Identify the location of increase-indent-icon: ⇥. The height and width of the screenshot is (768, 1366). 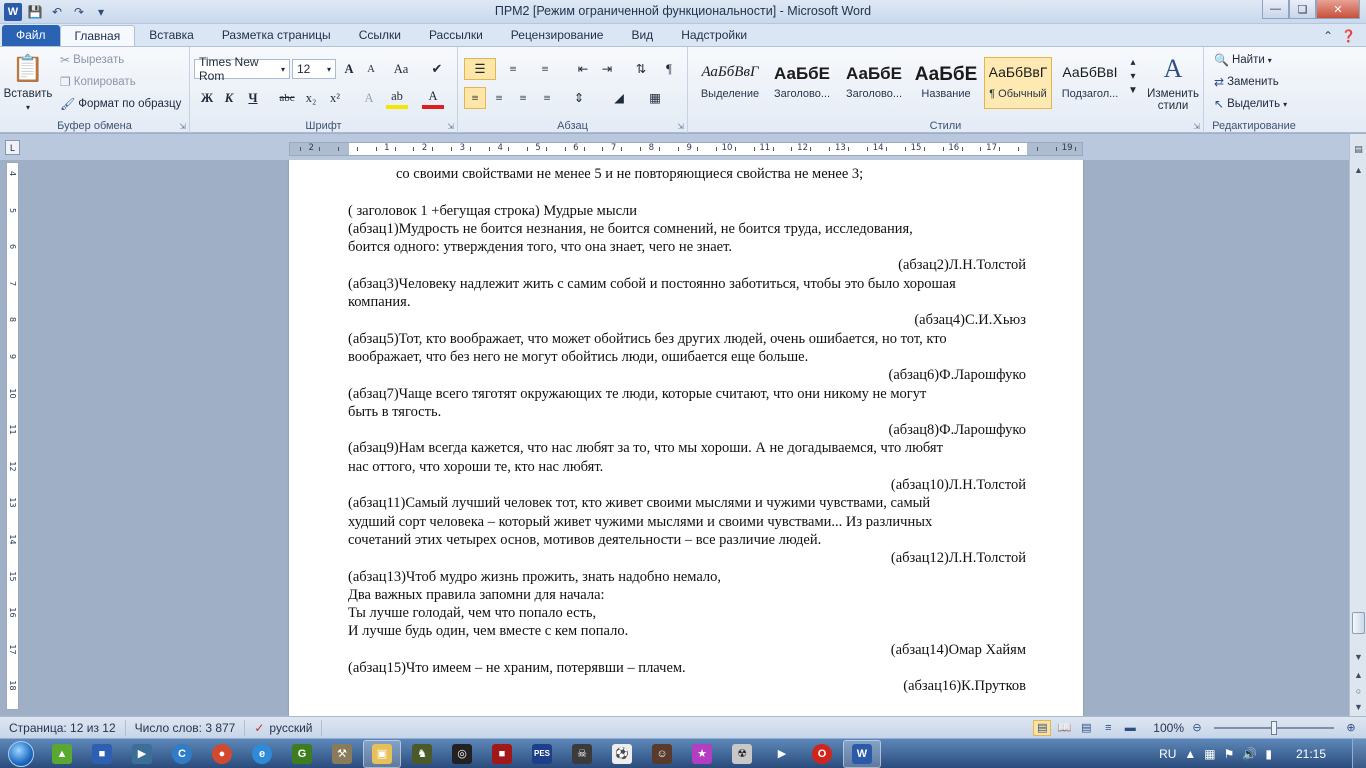
(607, 69).